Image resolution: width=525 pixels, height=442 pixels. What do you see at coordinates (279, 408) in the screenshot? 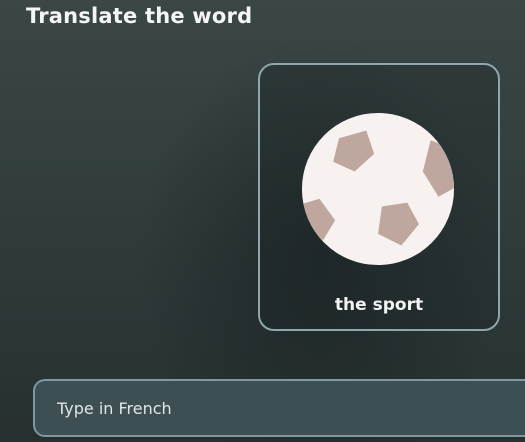
I see `answer-input` at bounding box center [279, 408].